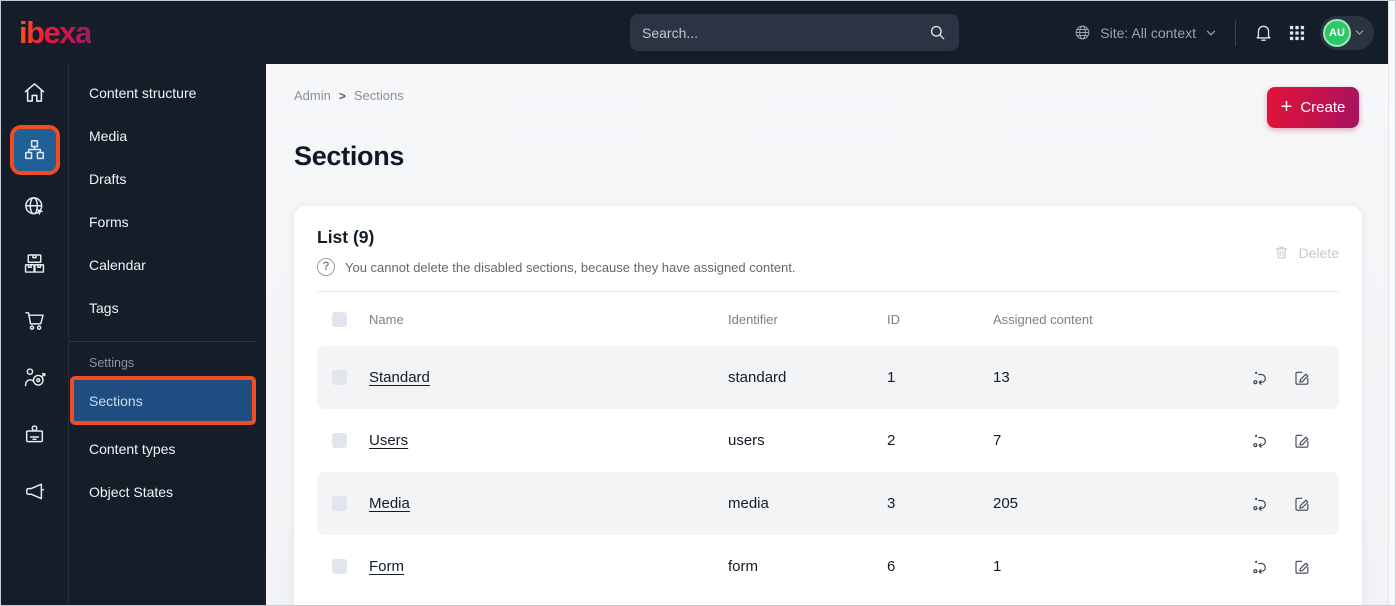 This screenshot has width=1396, height=606. I want to click on menu-item-drafts: Drafts, so click(167, 178).